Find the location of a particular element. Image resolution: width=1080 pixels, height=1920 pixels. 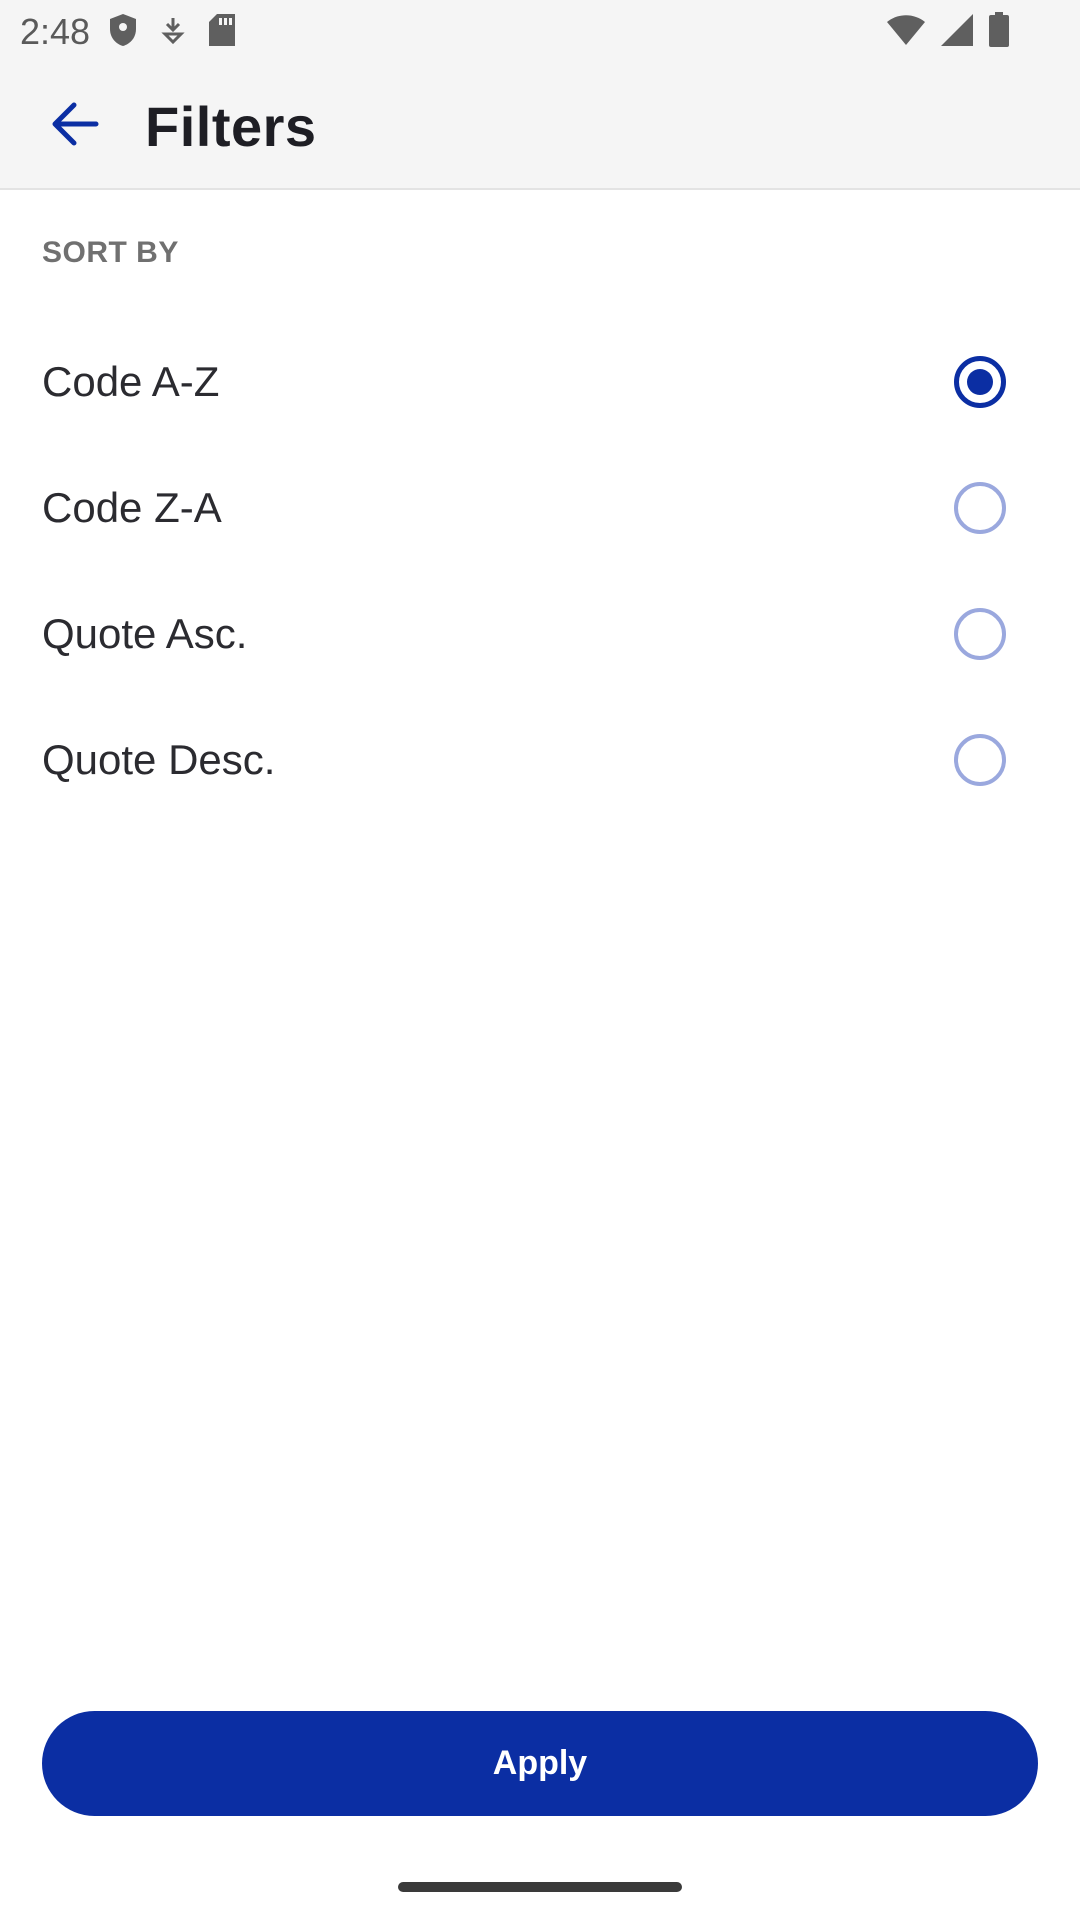

signal-icon is located at coordinates (957, 32).